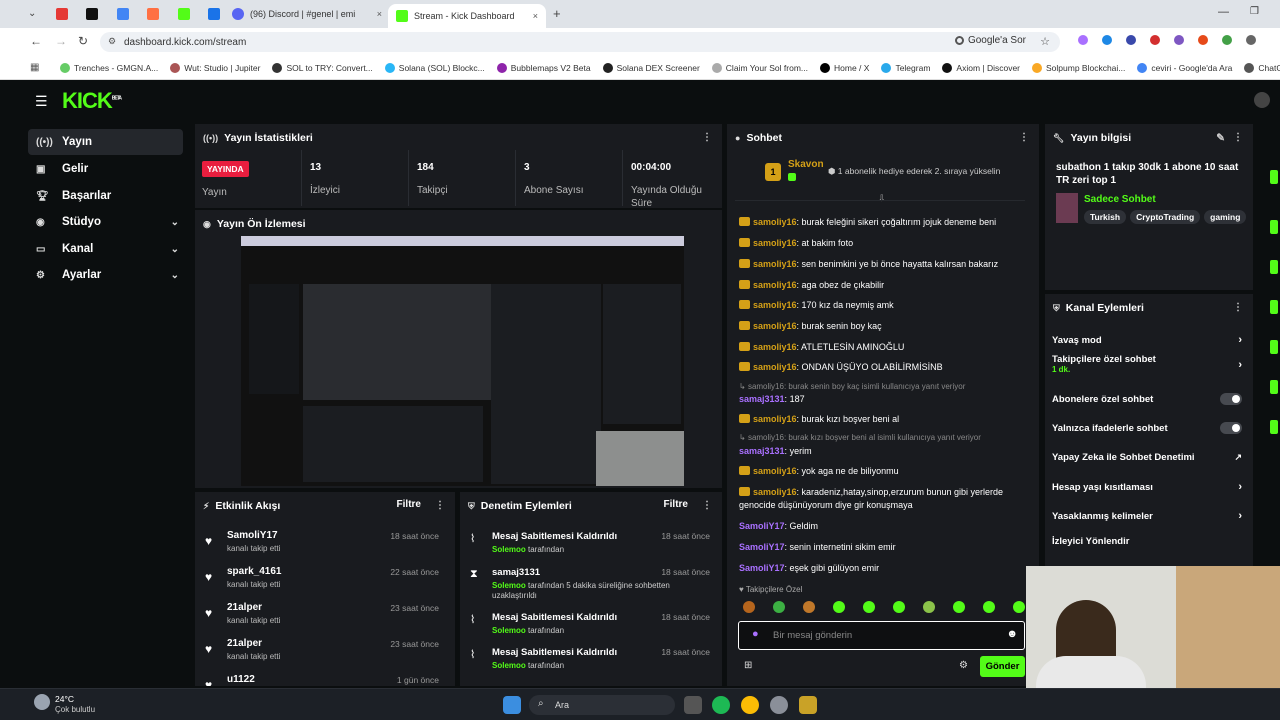 Image resolution: width=1280 pixels, height=720 pixels. I want to click on subs-only-option: Abonelere özel sohbet, so click(1150, 399).